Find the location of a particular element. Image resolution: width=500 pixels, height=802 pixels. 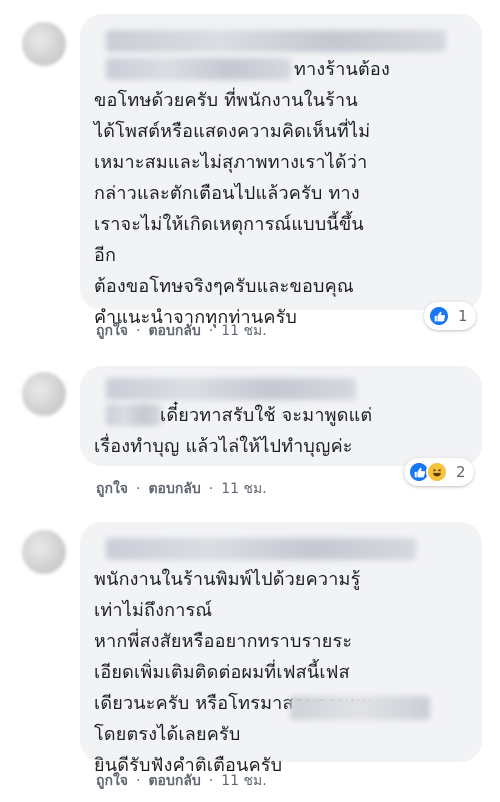

like-icon is located at coordinates (439, 316).